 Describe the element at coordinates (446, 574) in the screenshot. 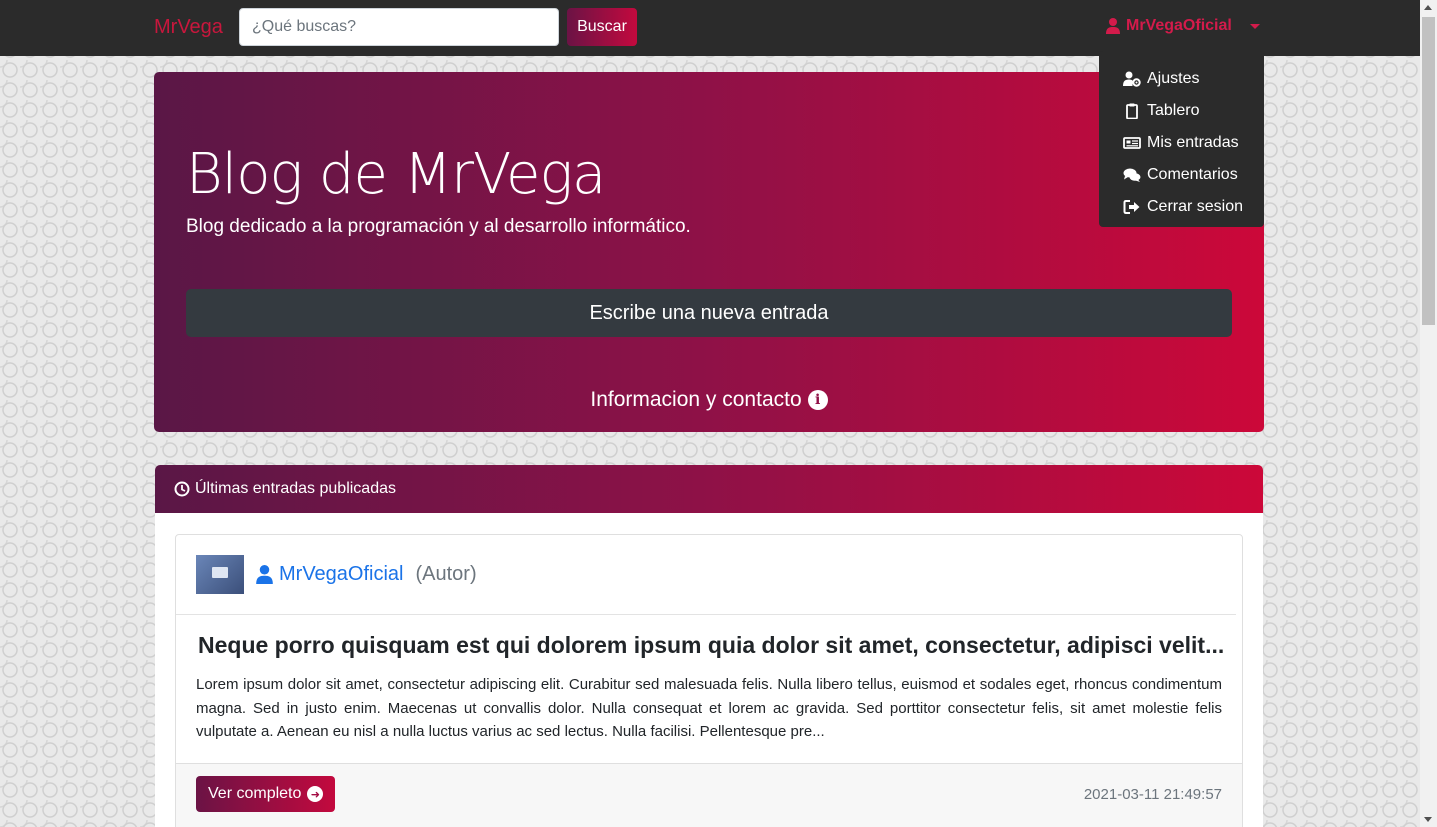

I see `post-author-role: (Autor)` at that location.